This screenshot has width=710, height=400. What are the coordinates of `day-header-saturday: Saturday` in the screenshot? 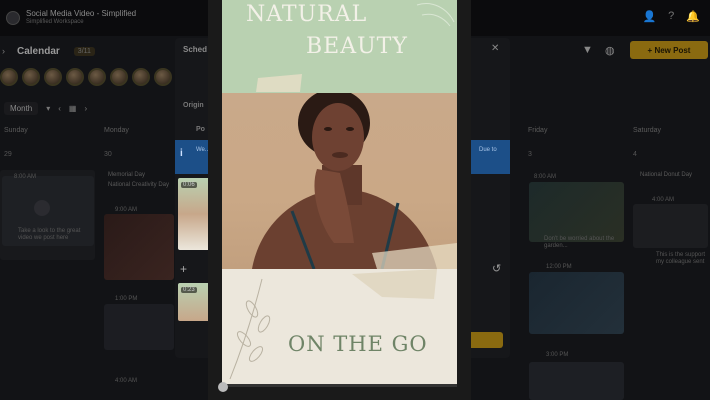 It's located at (647, 130).